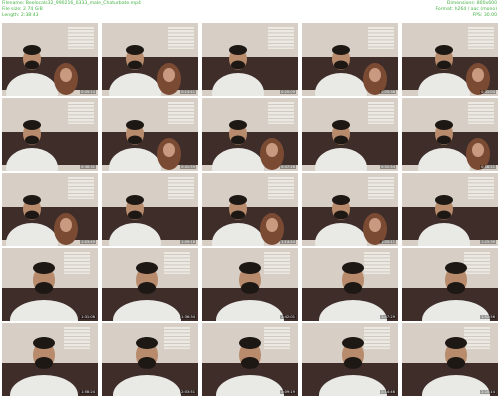 Image resolution: width=500 pixels, height=401 pixels. I want to click on thumbnail-timestamp: 1:14:44, so click(288, 242).